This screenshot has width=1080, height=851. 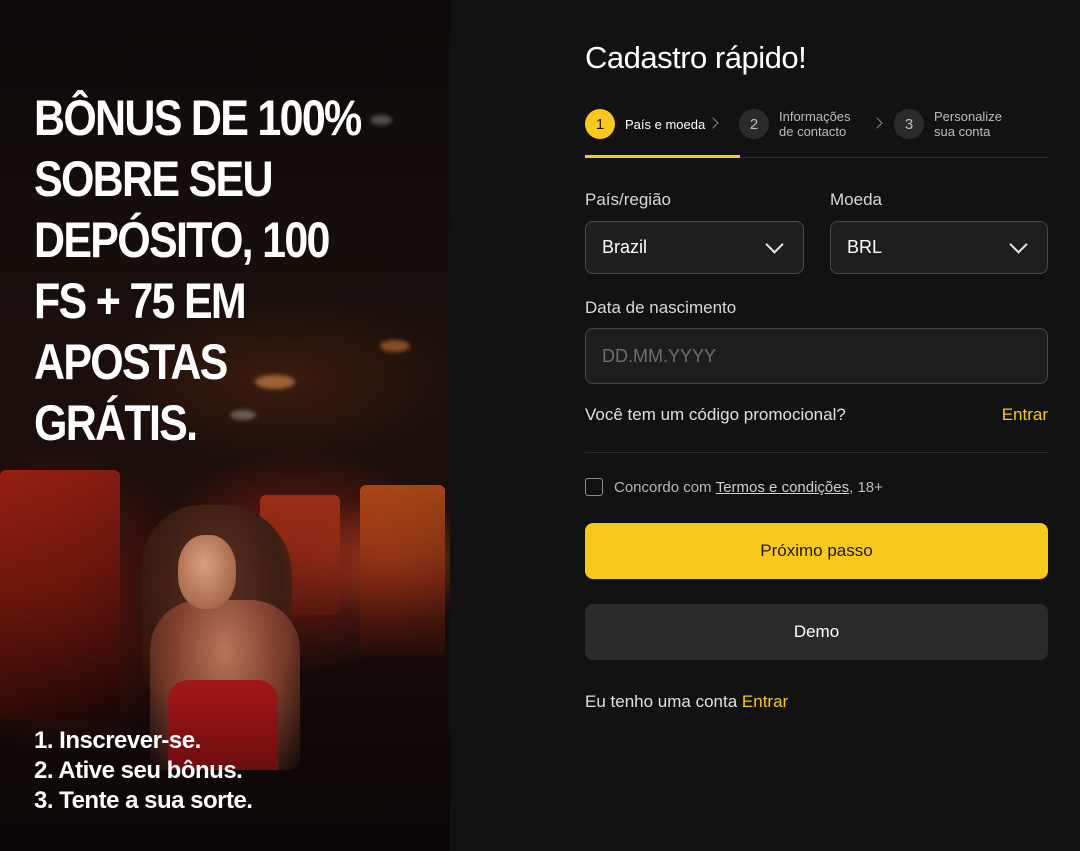 What do you see at coordinates (694, 247) in the screenshot?
I see `country-select: Brazil` at bounding box center [694, 247].